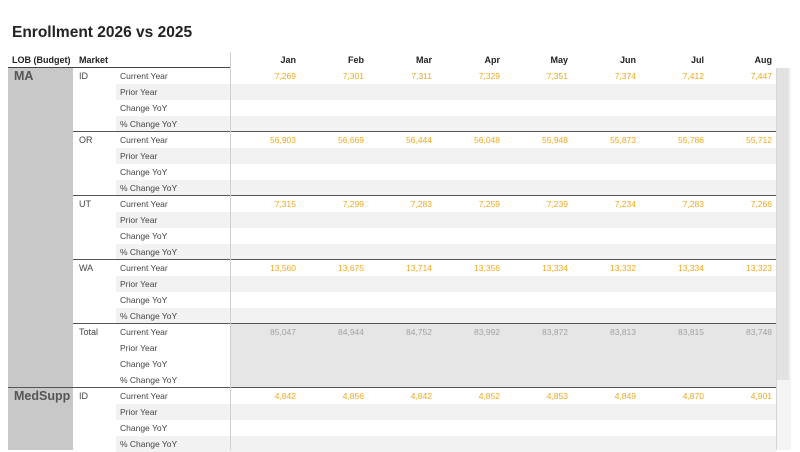 The height and width of the screenshot is (452, 800). I want to click on value-cell: 7,259, so click(489, 204).